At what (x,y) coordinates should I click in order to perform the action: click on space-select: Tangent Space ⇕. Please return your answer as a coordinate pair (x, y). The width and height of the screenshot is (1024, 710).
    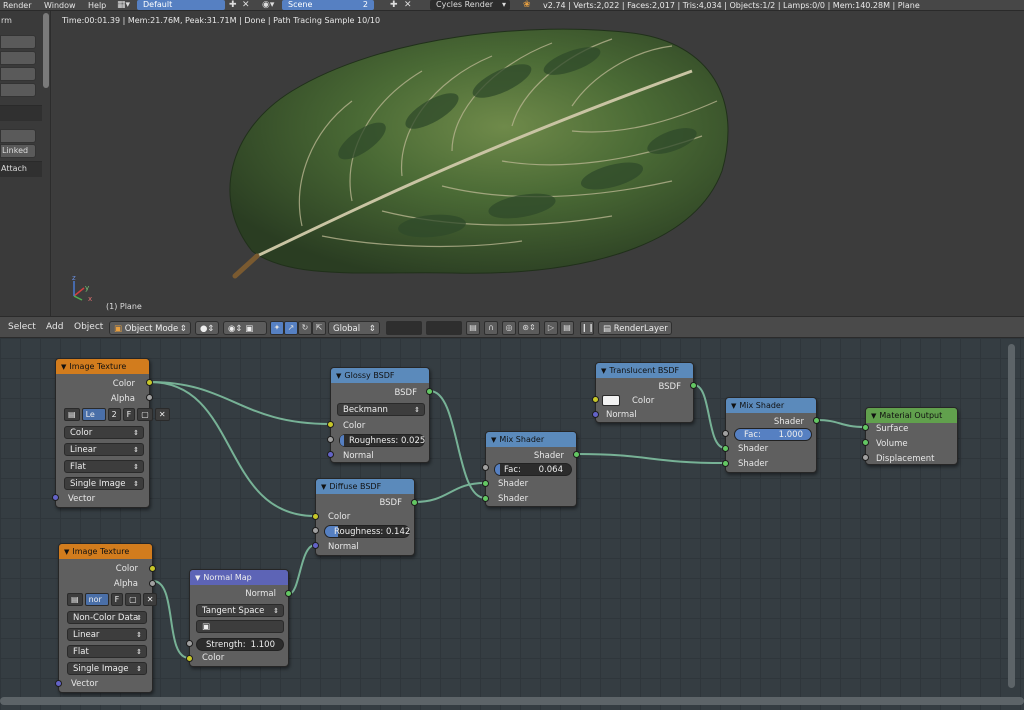
    Looking at the image, I should click on (240, 610).